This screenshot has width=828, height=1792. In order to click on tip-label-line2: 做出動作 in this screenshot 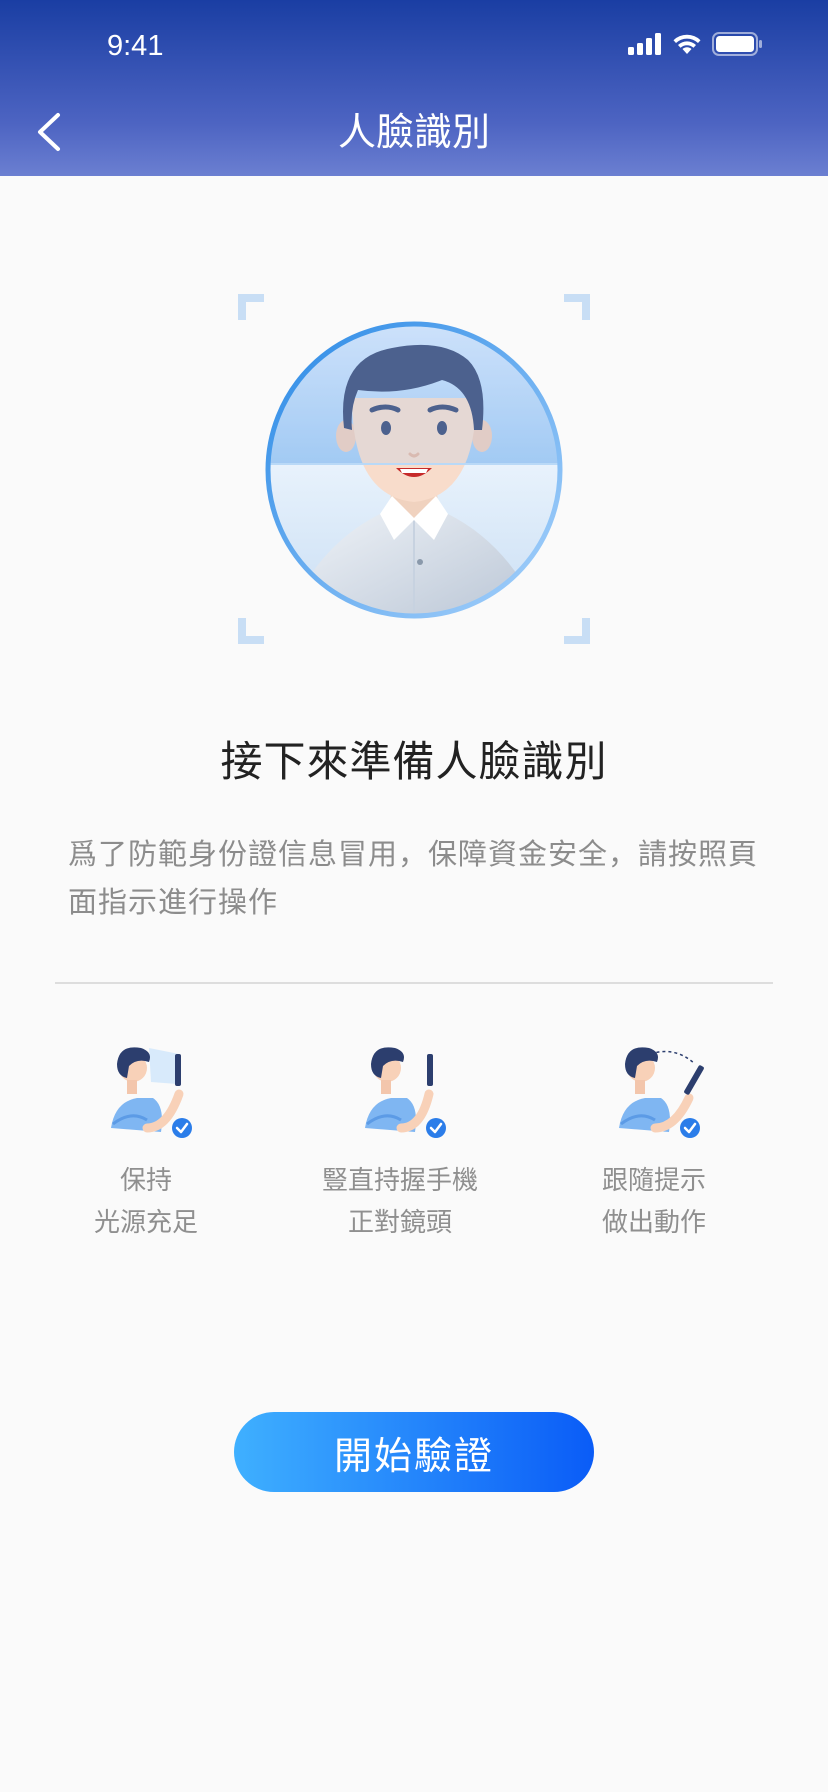, I will do `click(653, 1223)`.